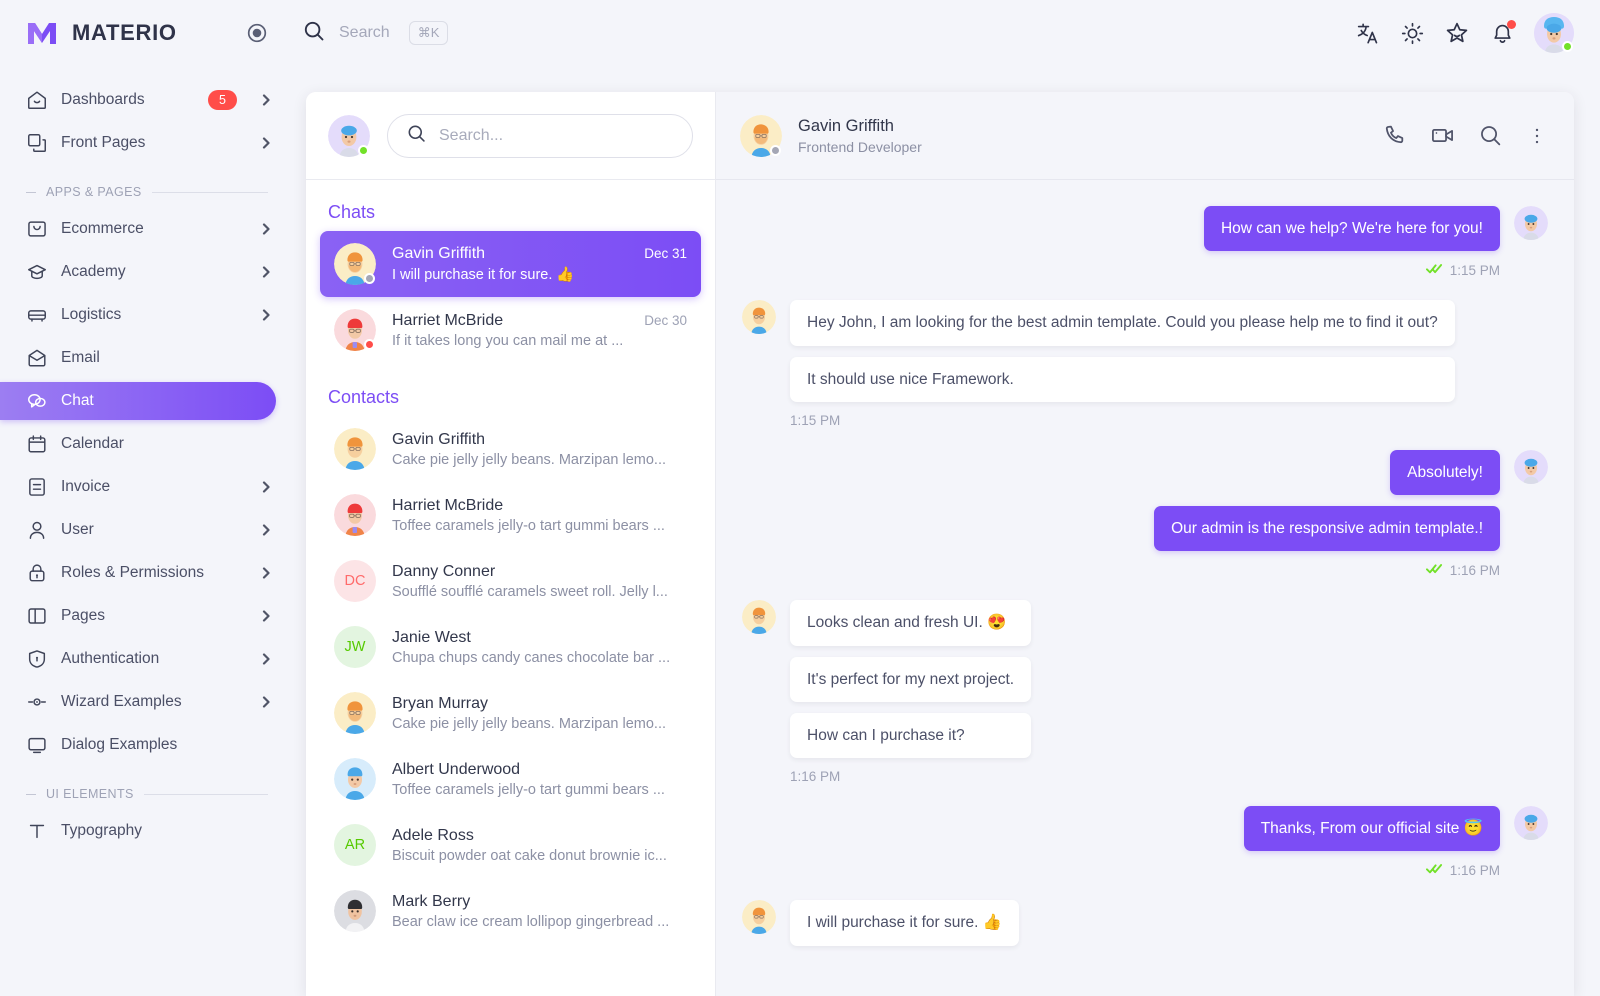 The width and height of the screenshot is (1600, 996). I want to click on sun-icon, so click(1412, 33).